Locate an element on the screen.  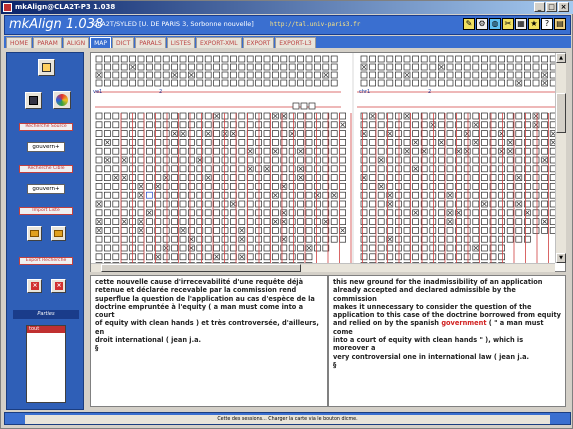
scroll-down-arrow: ▼ is located at coordinates (561, 258).